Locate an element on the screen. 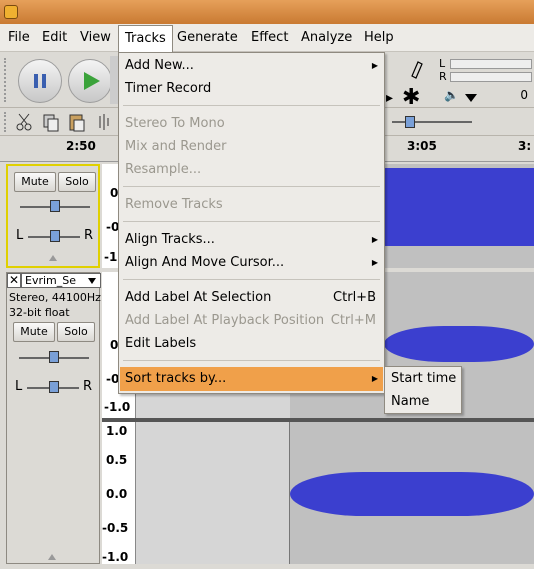 This screenshot has height=569, width=534. meter-left-bar is located at coordinates (491, 64).